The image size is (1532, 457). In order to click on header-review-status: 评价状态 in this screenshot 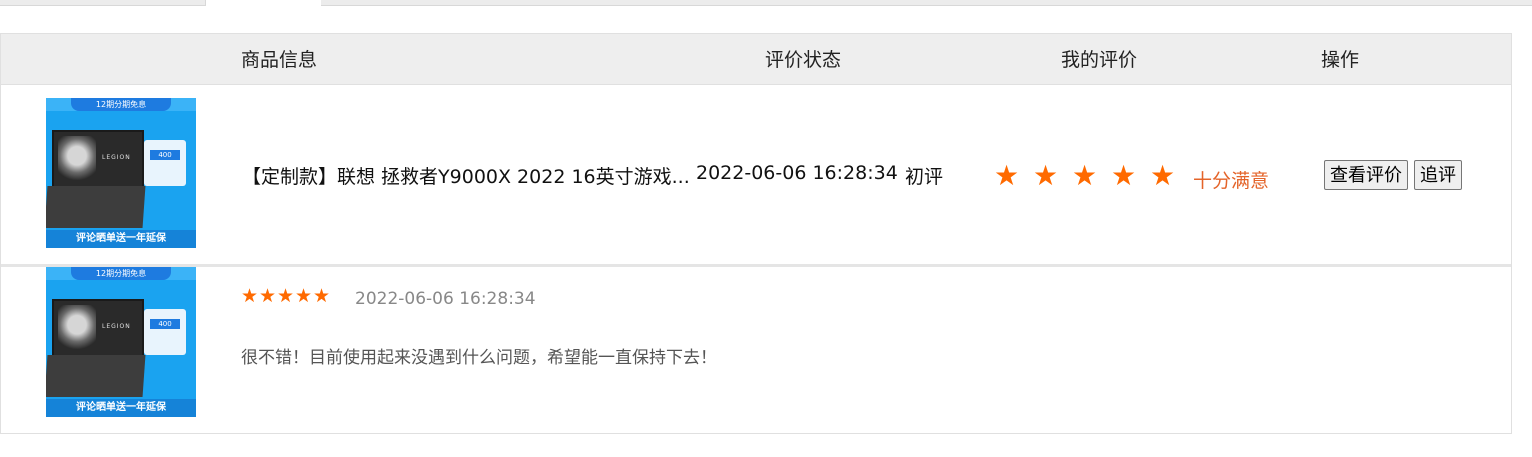, I will do `click(803, 60)`.